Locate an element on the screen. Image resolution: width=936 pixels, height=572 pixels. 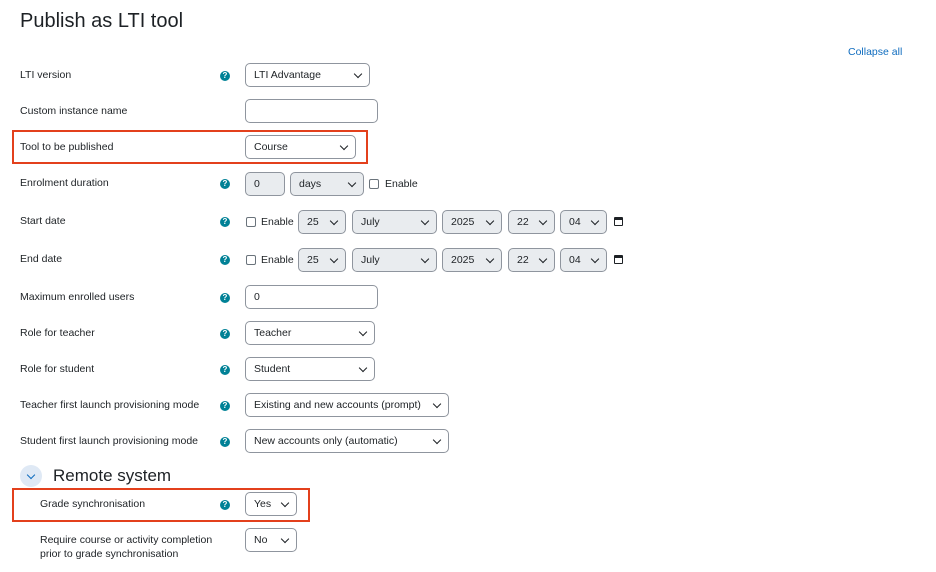
page-title: Publish as LTI tool is located at coordinates (102, 21).